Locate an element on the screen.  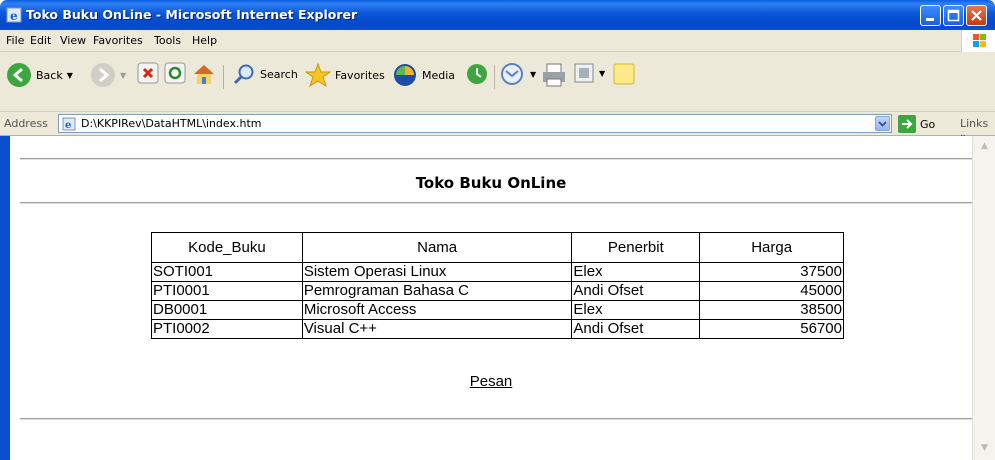
media-icon is located at coordinates (405, 75).